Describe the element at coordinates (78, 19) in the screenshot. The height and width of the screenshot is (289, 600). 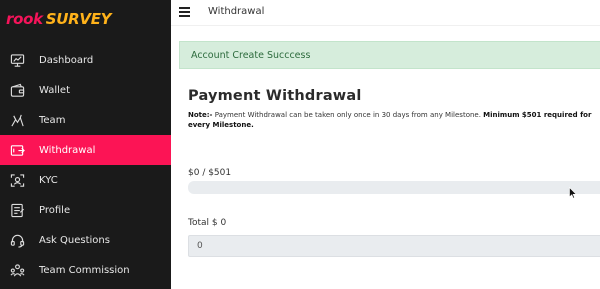
I see `logo-survey-text: SURVEY` at that location.